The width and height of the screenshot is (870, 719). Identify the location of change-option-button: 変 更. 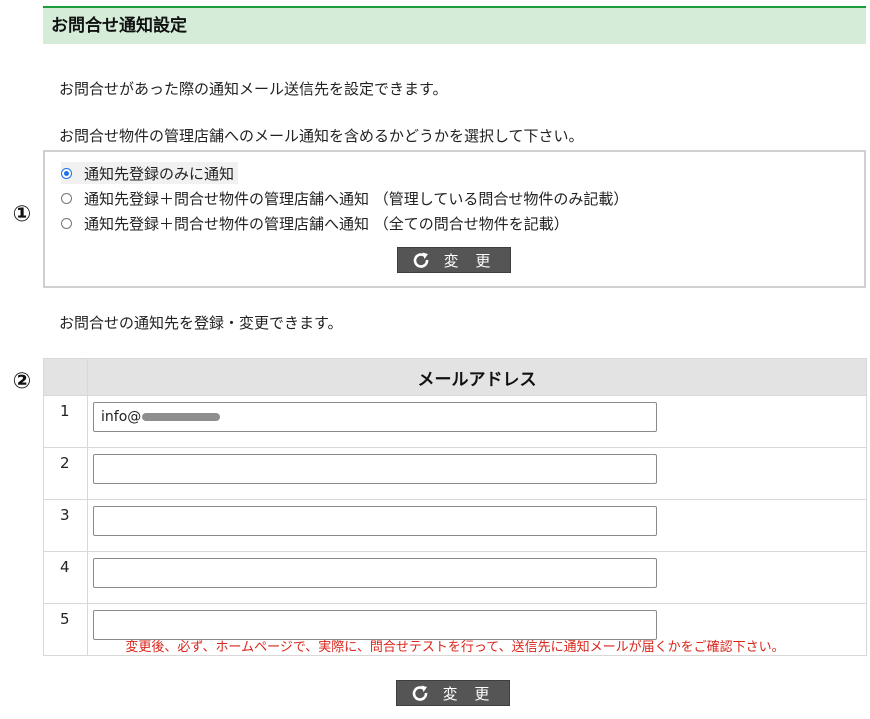
(454, 260).